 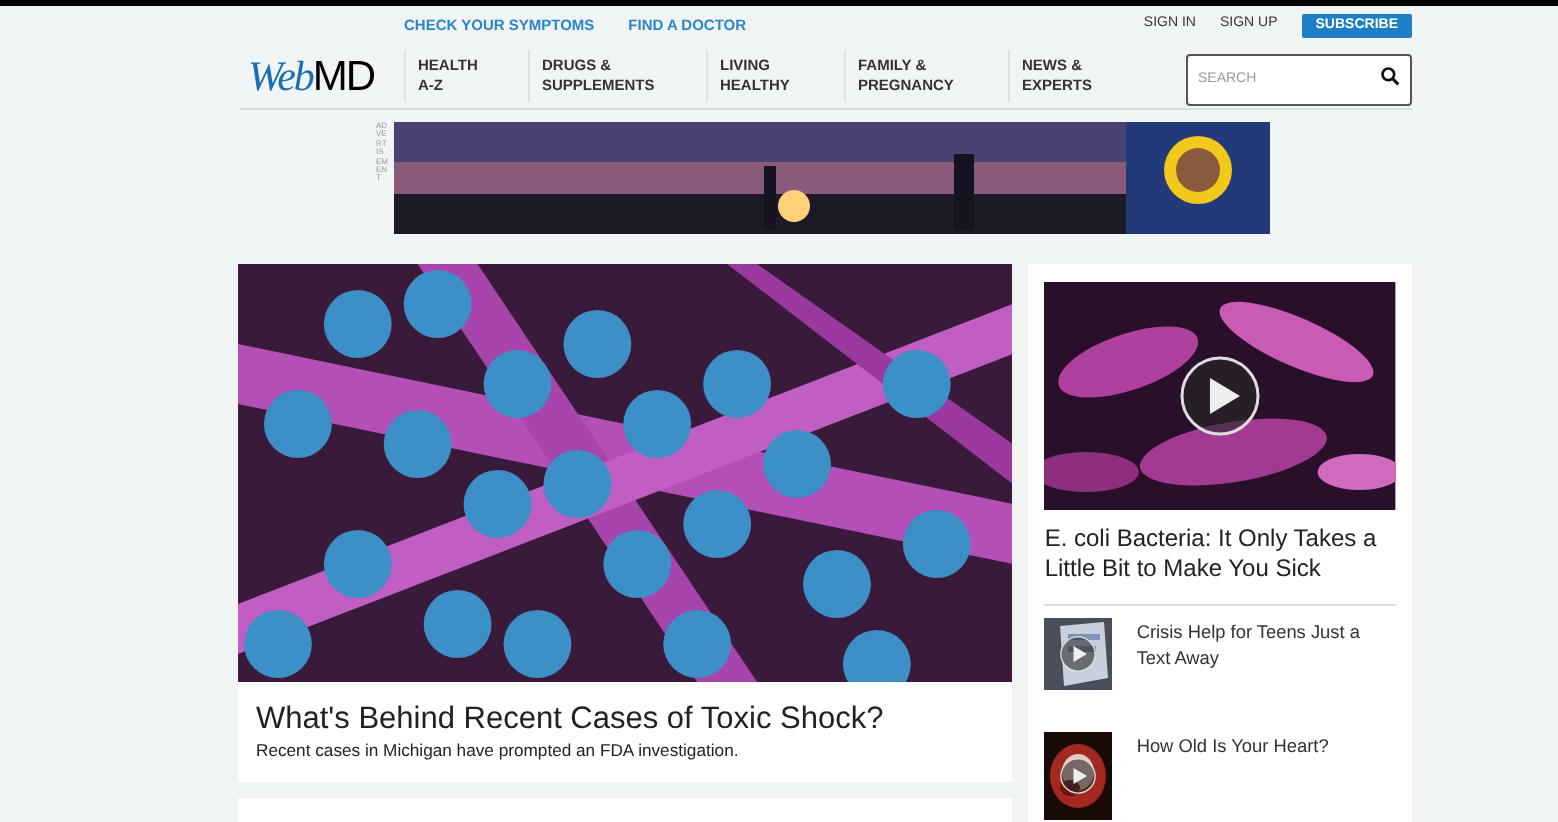 What do you see at coordinates (625, 719) in the screenshot?
I see `story-title: What's Behind Recent Cases of Toxic Shock?` at bounding box center [625, 719].